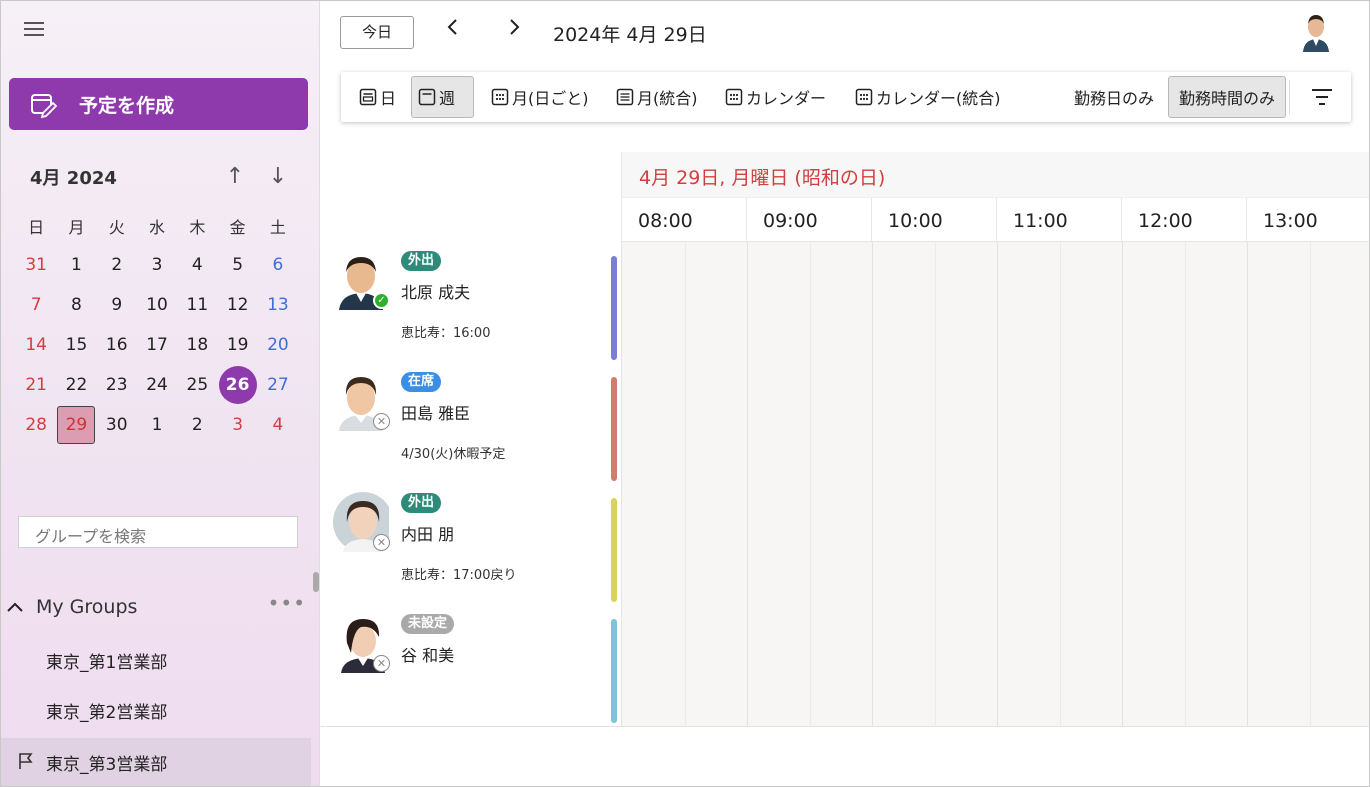  What do you see at coordinates (36, 265) in the screenshot?
I see `mini-calendar-day: 31` at bounding box center [36, 265].